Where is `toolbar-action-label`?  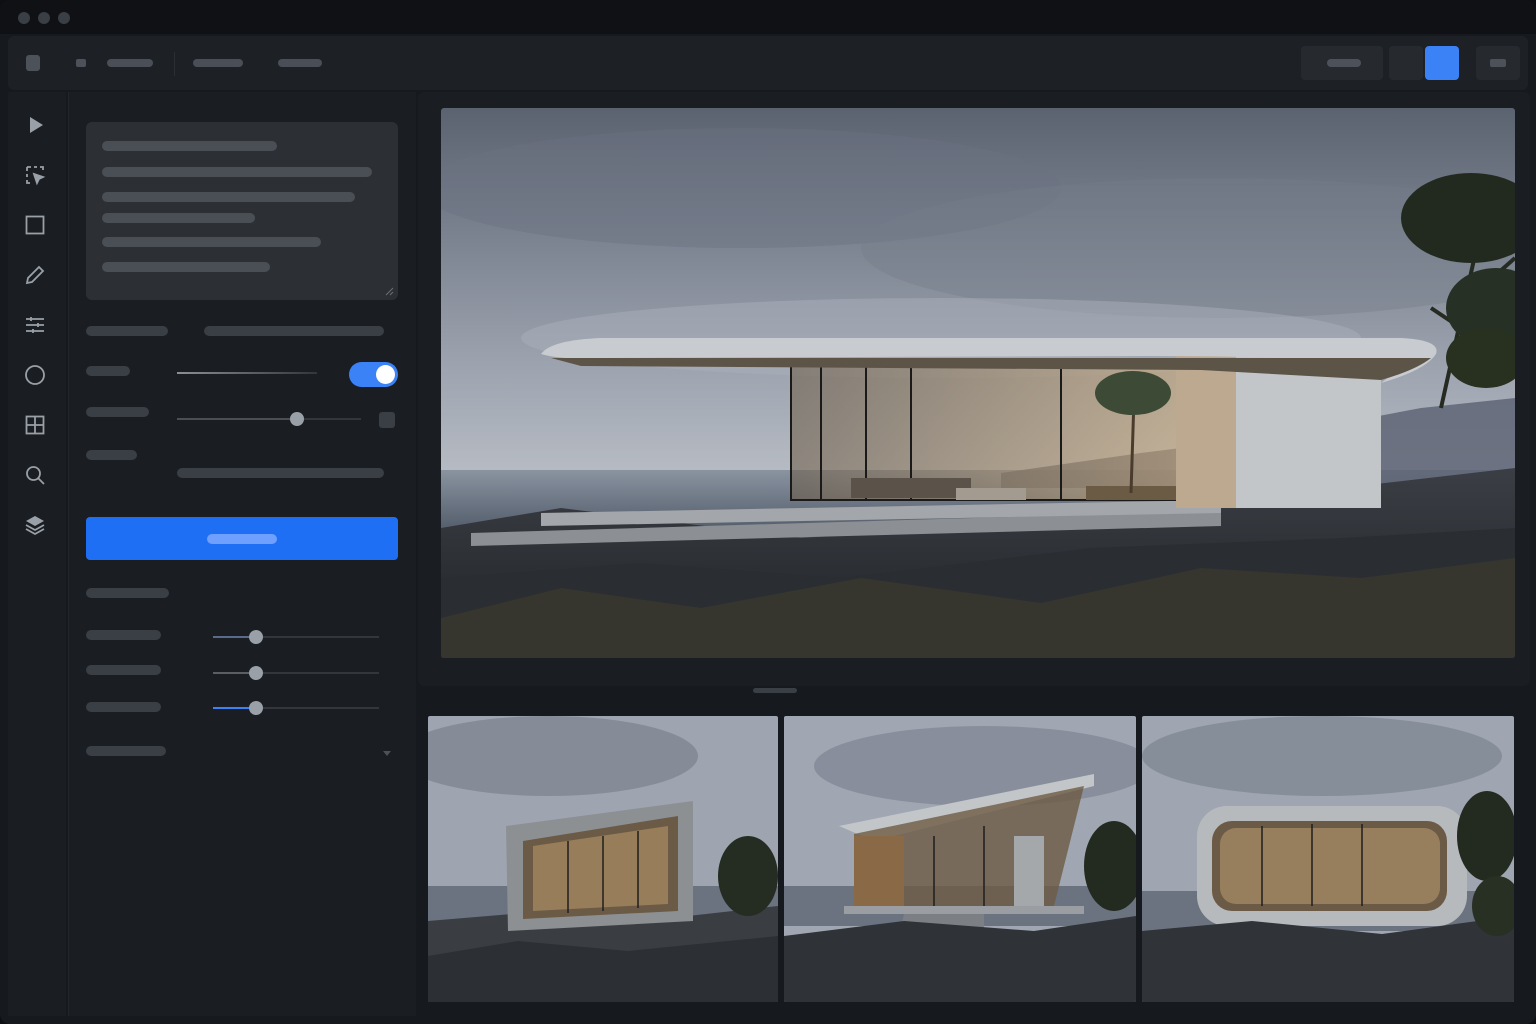 toolbar-action-label is located at coordinates (1344, 63).